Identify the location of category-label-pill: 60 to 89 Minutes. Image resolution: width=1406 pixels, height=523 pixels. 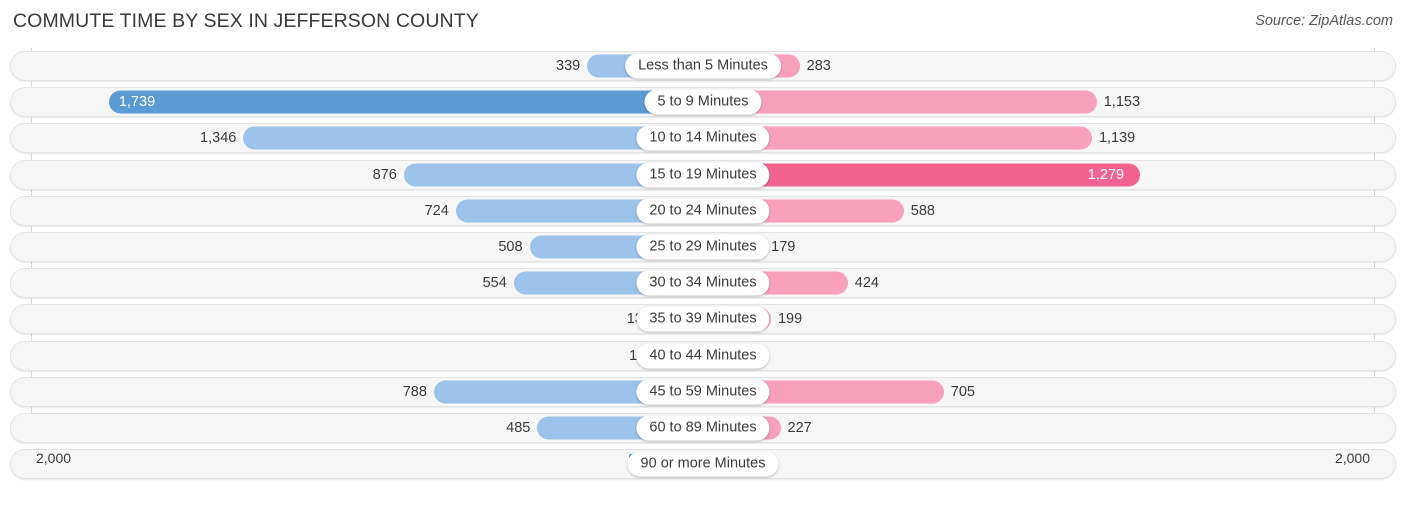
(703, 428).